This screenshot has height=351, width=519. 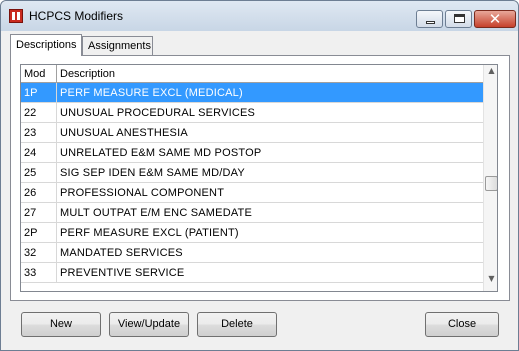 I want to click on minimize-icon, so click(x=430, y=22).